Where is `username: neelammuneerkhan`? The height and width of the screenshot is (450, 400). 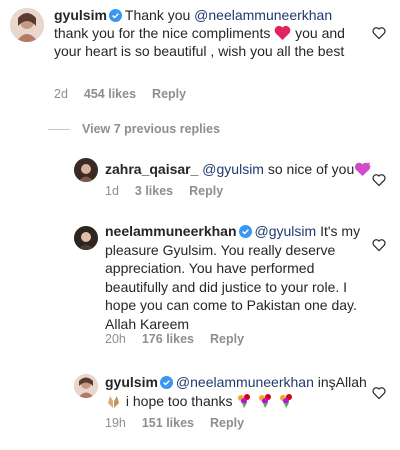 username: neelammuneerkhan is located at coordinates (171, 231).